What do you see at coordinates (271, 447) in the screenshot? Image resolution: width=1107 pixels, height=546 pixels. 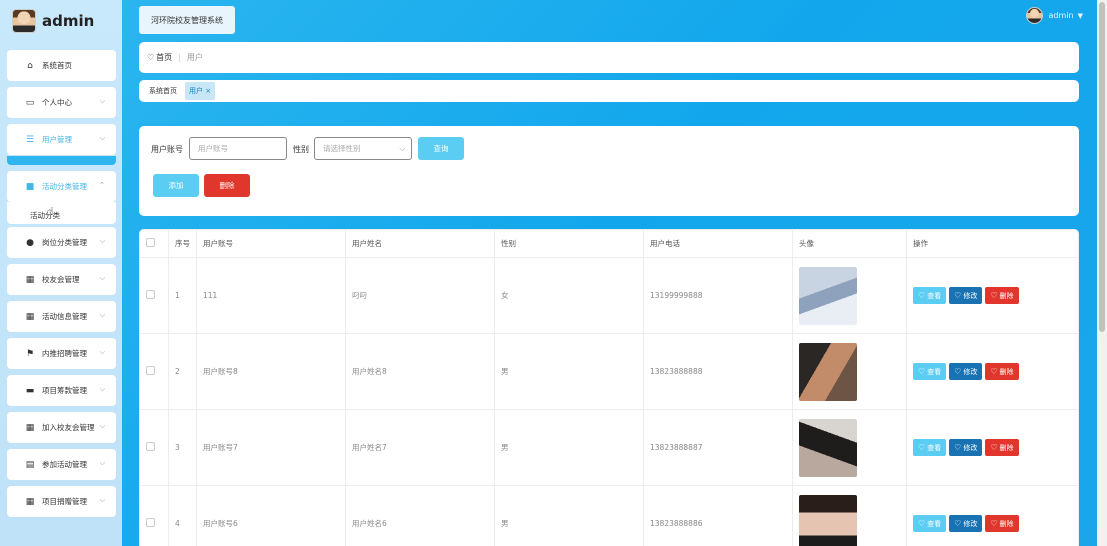 I see `row-account: 用户账号7` at bounding box center [271, 447].